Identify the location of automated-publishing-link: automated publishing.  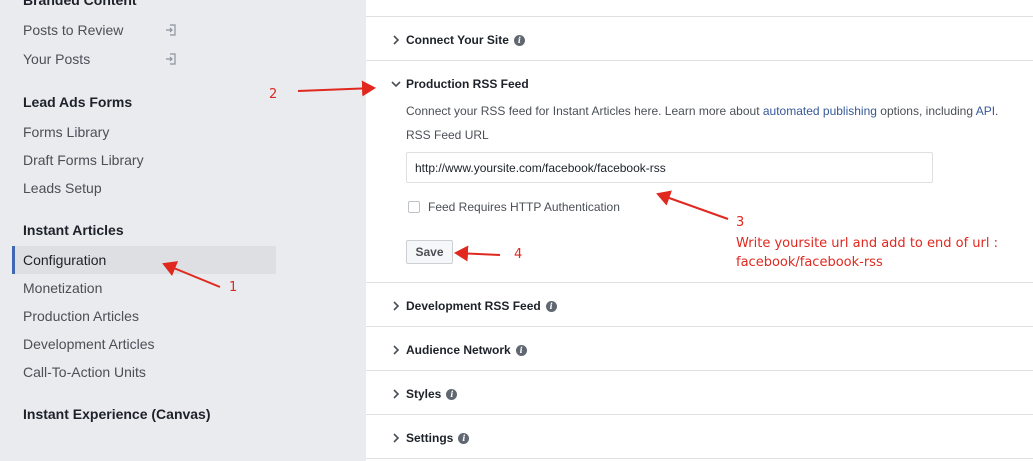
(820, 111).